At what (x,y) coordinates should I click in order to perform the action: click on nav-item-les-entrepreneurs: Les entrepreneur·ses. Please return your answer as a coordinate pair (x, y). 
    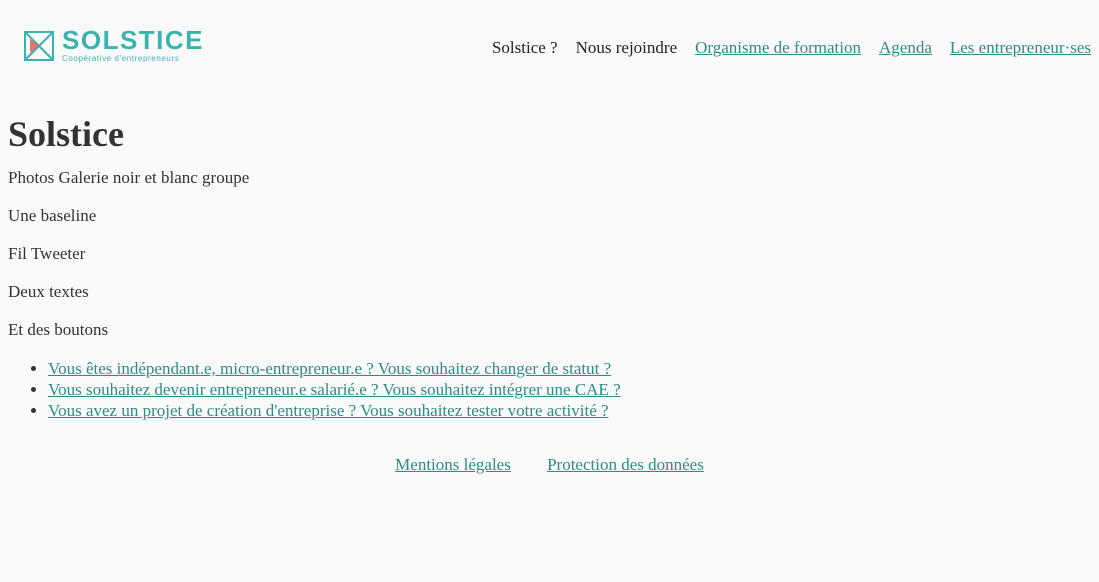
    Looking at the image, I should click on (1020, 48).